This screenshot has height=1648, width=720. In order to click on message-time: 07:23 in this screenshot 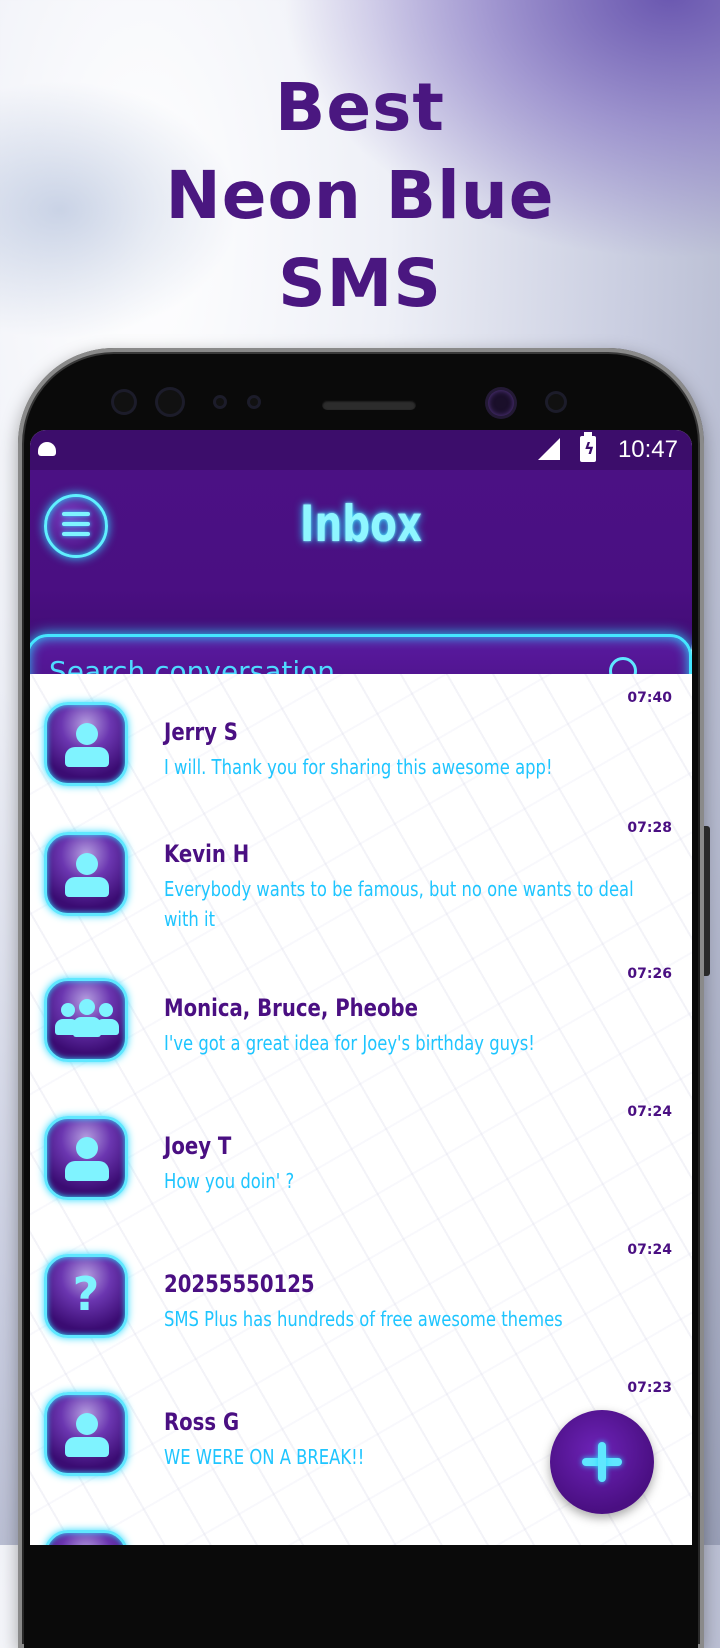, I will do `click(649, 1388)`.